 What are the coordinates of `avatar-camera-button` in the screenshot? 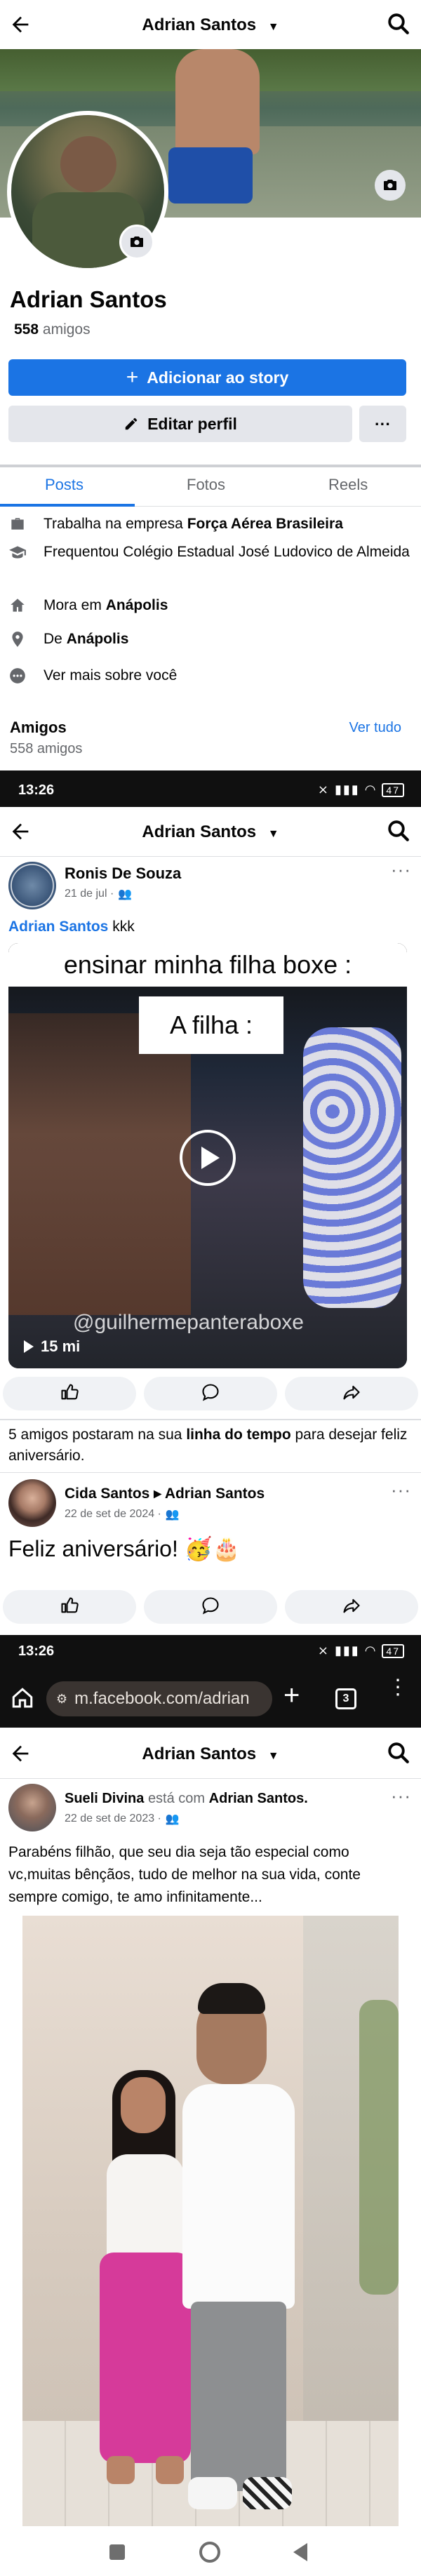 It's located at (136, 242).